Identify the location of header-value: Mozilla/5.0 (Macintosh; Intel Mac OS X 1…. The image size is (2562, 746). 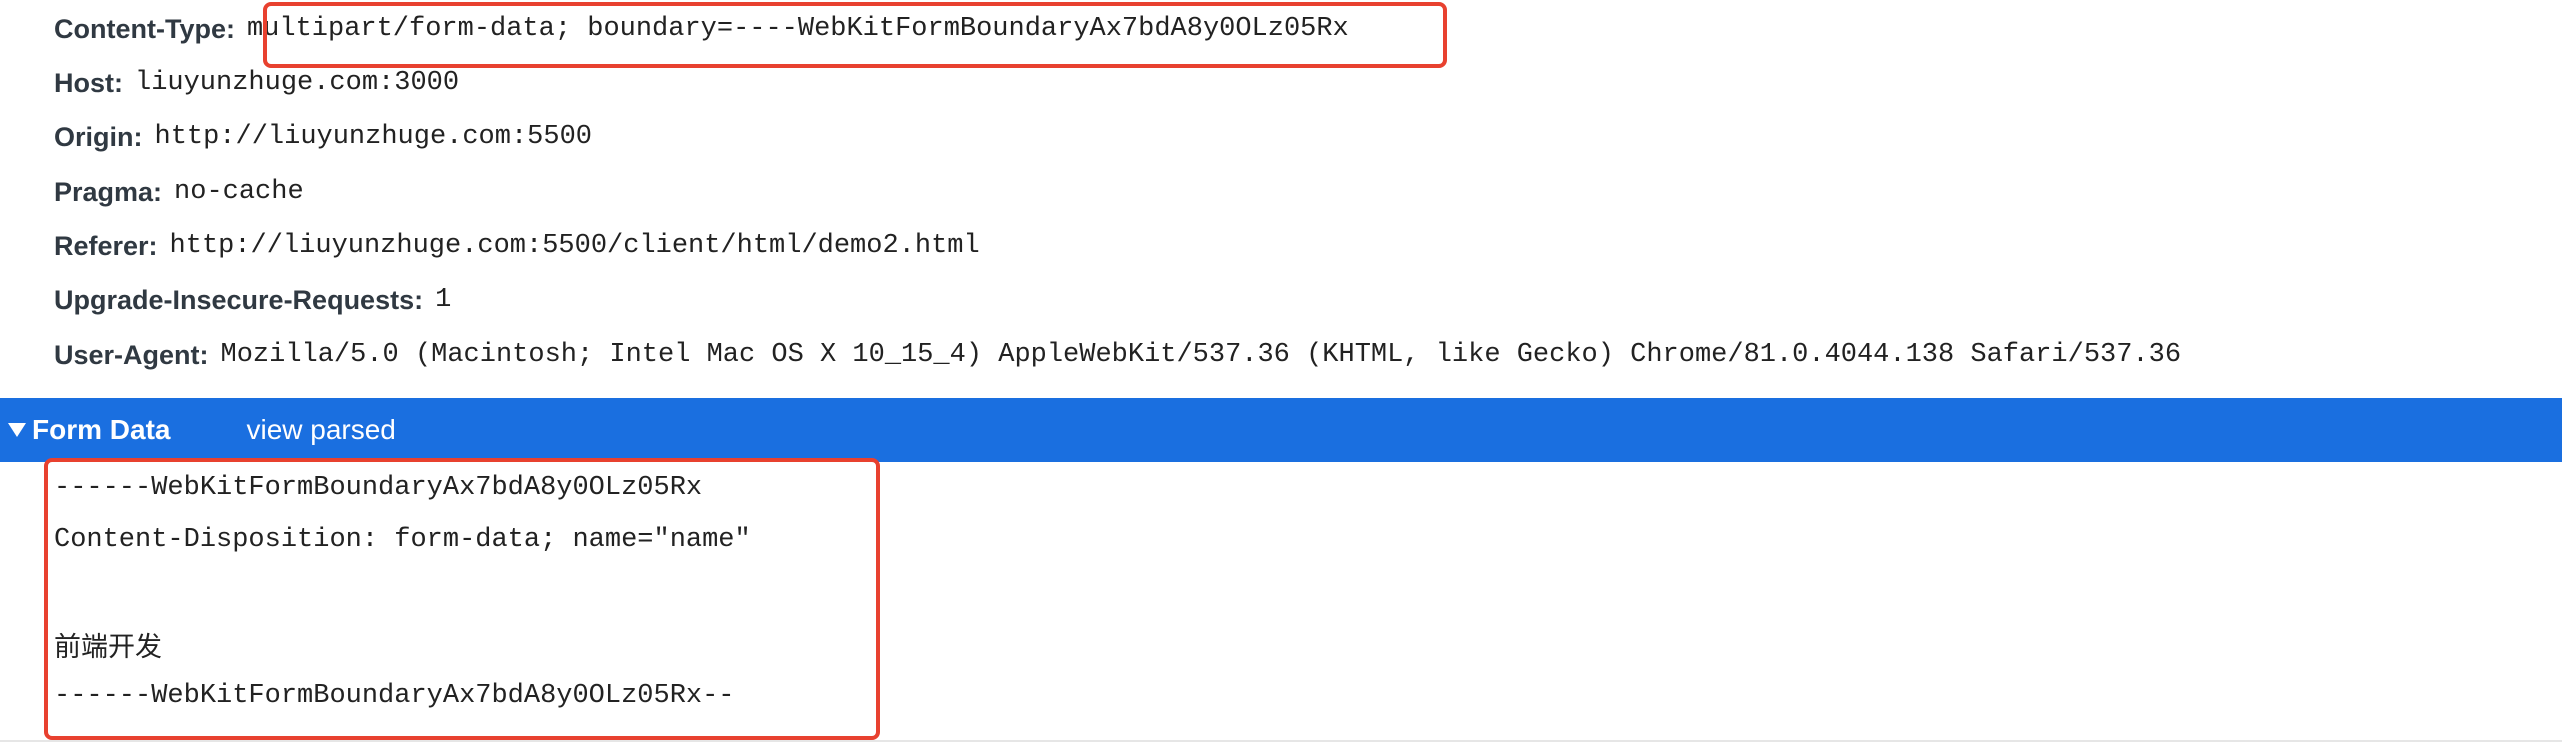
(1201, 355).